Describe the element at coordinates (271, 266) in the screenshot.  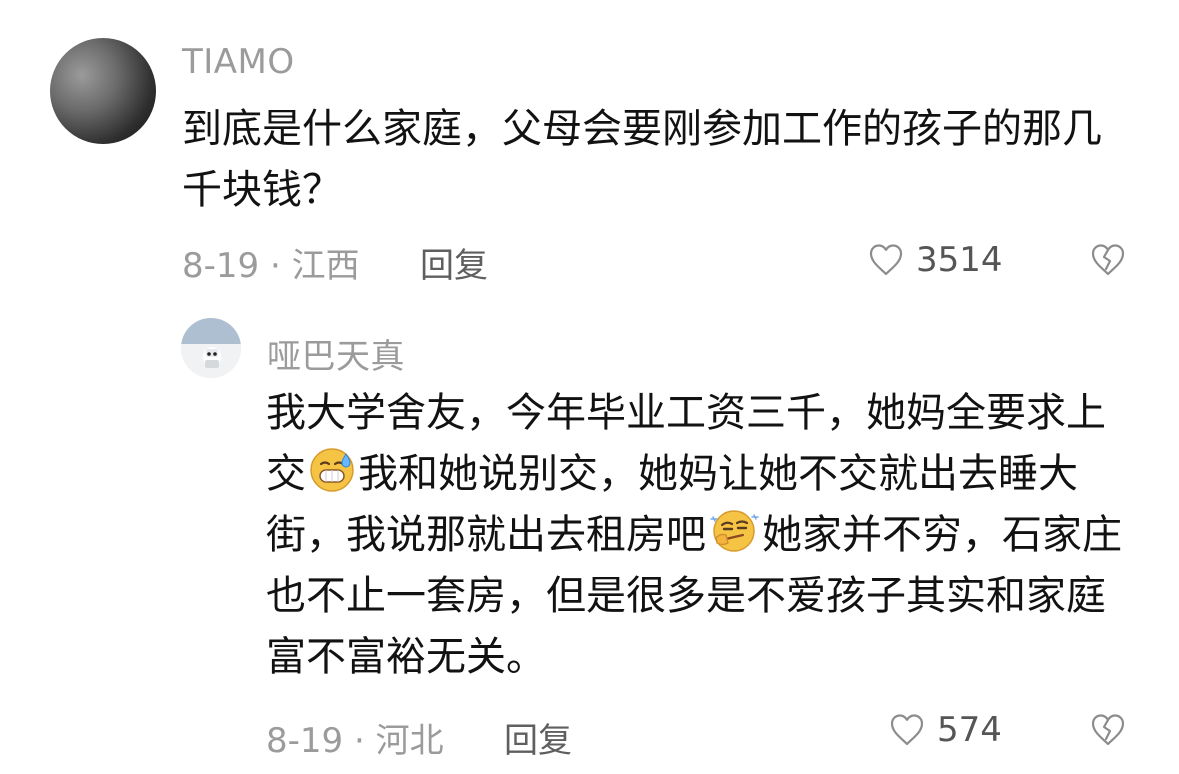
I see `comment-meta: 8-19 · 江西` at that location.